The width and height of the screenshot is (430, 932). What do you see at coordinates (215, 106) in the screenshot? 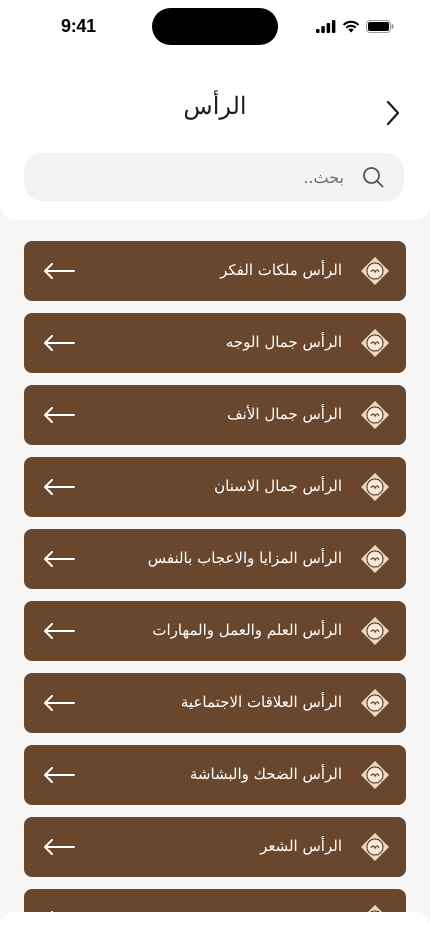
I see `page-title: الرأس` at bounding box center [215, 106].